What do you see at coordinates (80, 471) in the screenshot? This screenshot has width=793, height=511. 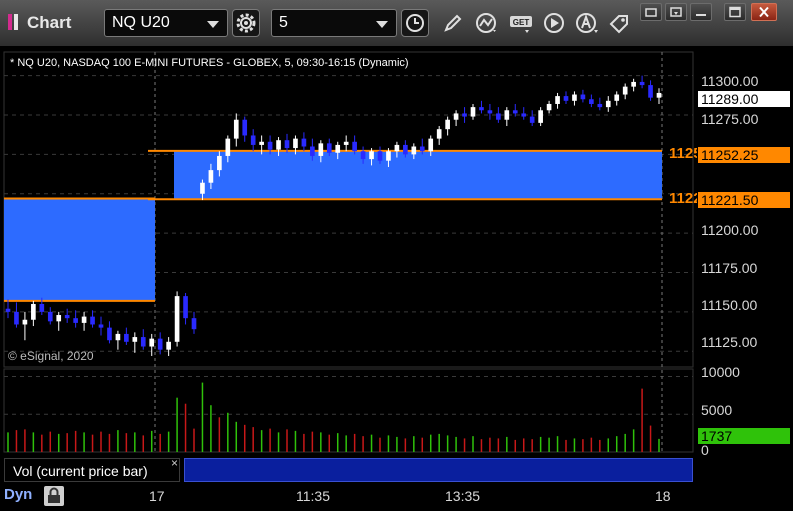 I see `study-label-text: Vol (current price bar)` at bounding box center [80, 471].